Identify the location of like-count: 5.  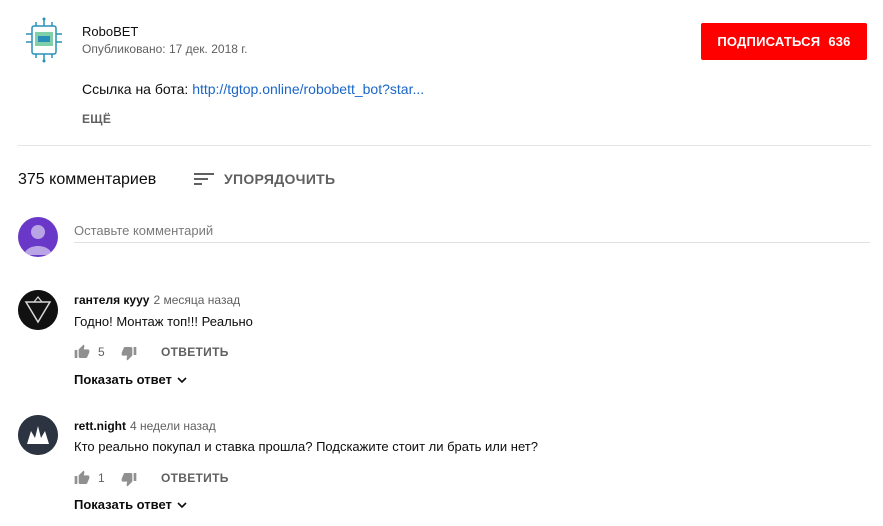
(101, 352).